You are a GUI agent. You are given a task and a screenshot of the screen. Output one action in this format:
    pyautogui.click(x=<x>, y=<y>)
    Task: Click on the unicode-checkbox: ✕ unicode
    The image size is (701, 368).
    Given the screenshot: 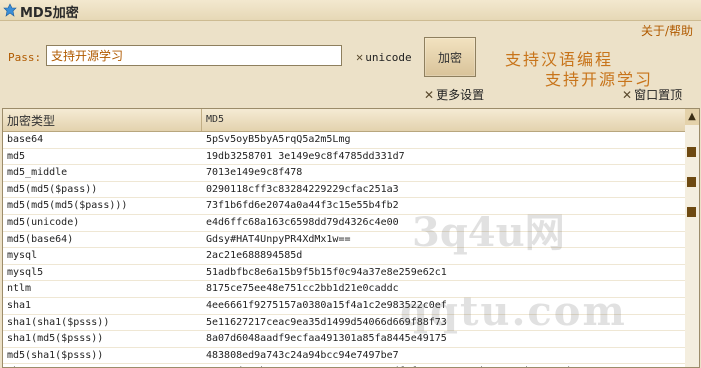 What is the action you would take?
    pyautogui.click(x=384, y=57)
    